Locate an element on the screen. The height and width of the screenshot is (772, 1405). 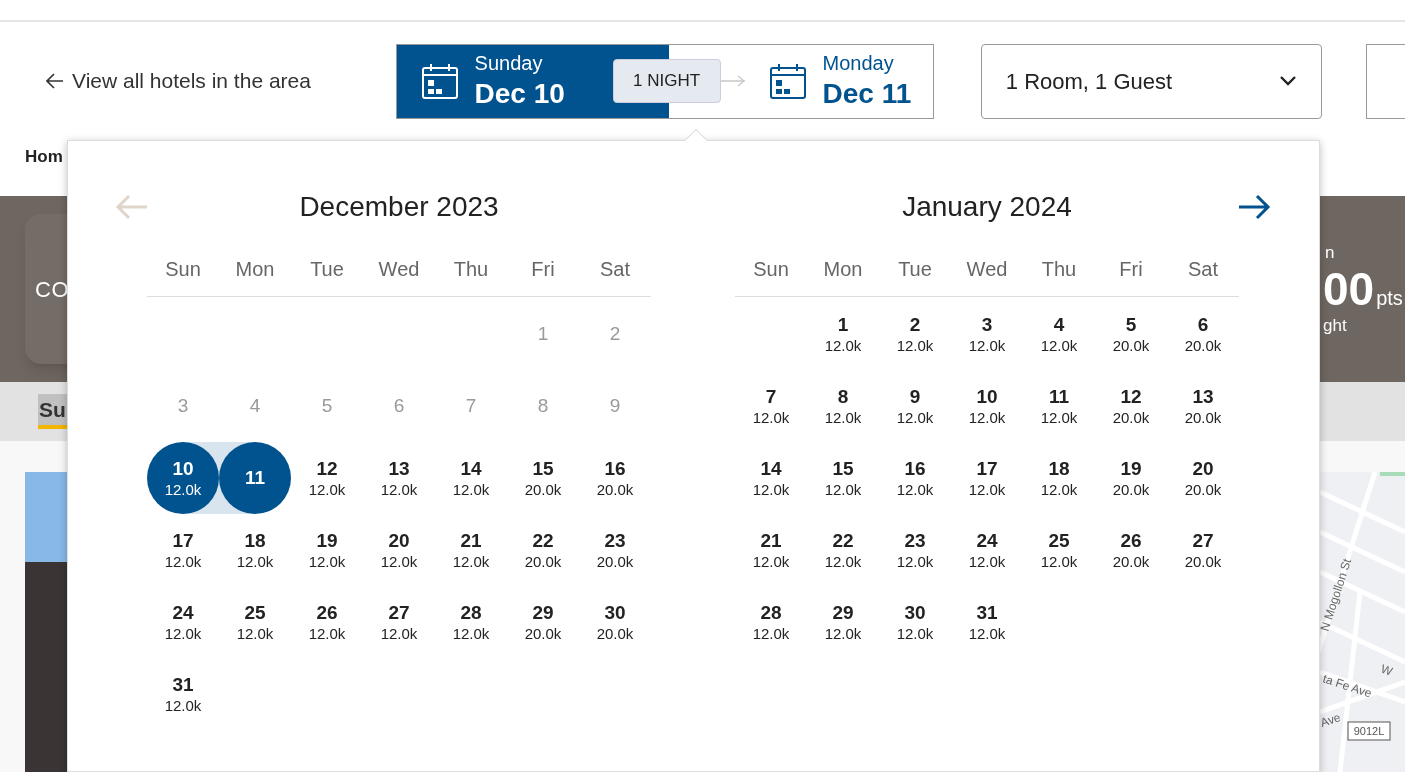
calendar-day: 2 12.0k is located at coordinates (915, 334).